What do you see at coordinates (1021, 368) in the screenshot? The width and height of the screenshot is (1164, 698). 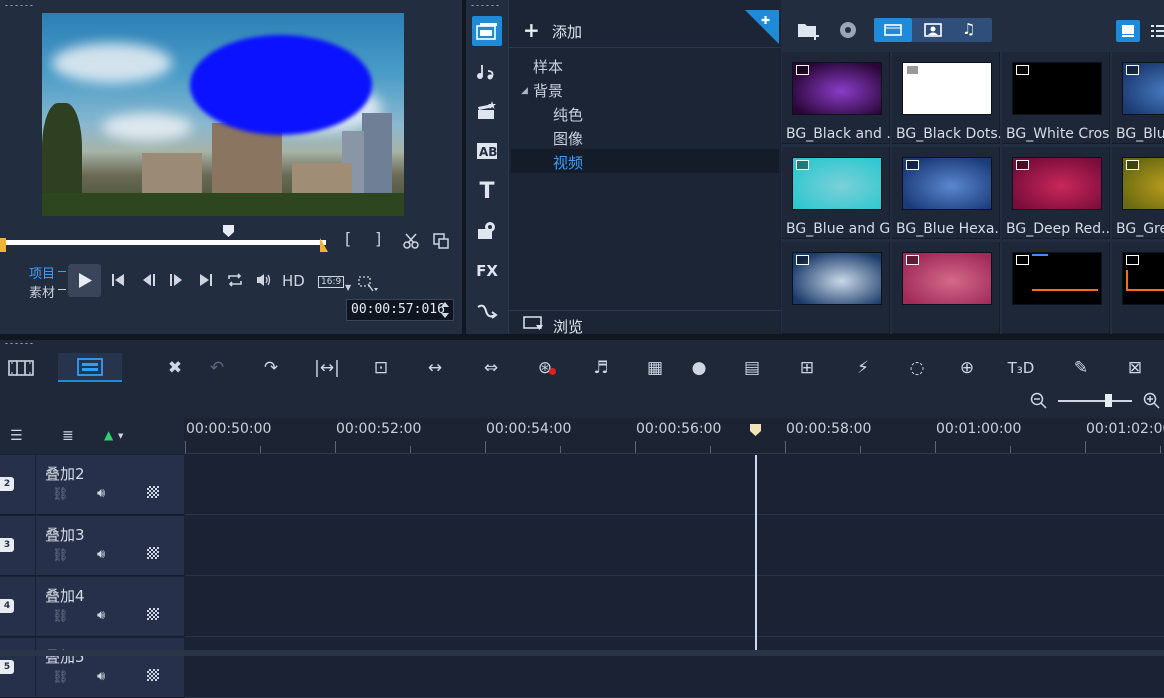 I see `3d-title-icon: T₃D` at bounding box center [1021, 368].